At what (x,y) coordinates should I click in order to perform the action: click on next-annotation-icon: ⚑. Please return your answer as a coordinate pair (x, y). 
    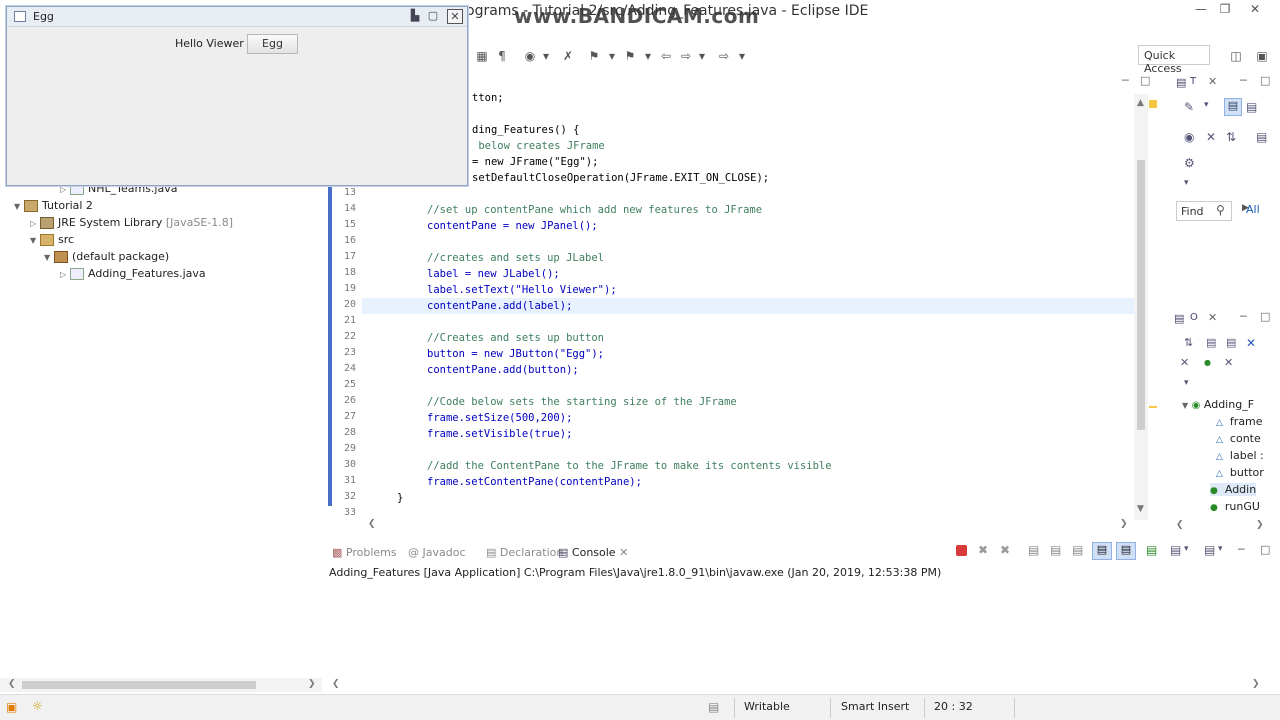
    Looking at the image, I should click on (630, 56).